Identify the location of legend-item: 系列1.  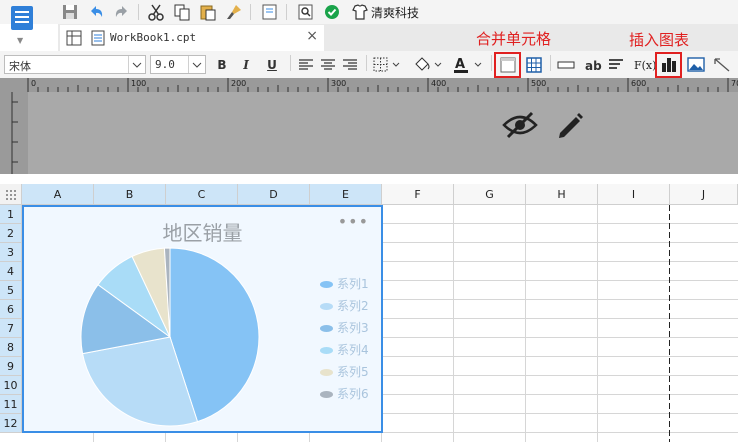
(344, 284).